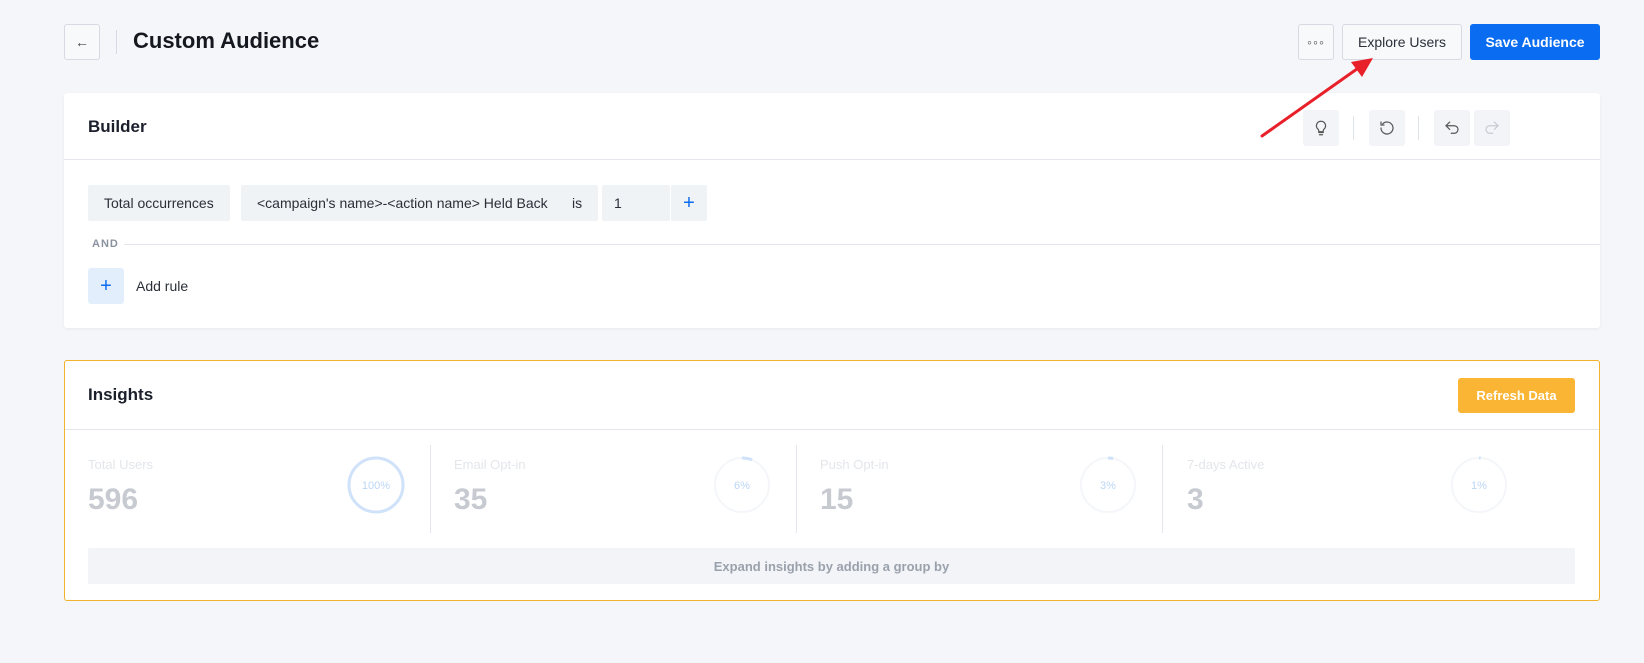 The image size is (1644, 663). What do you see at coordinates (832, 429) in the screenshot?
I see `insights-divider` at bounding box center [832, 429].